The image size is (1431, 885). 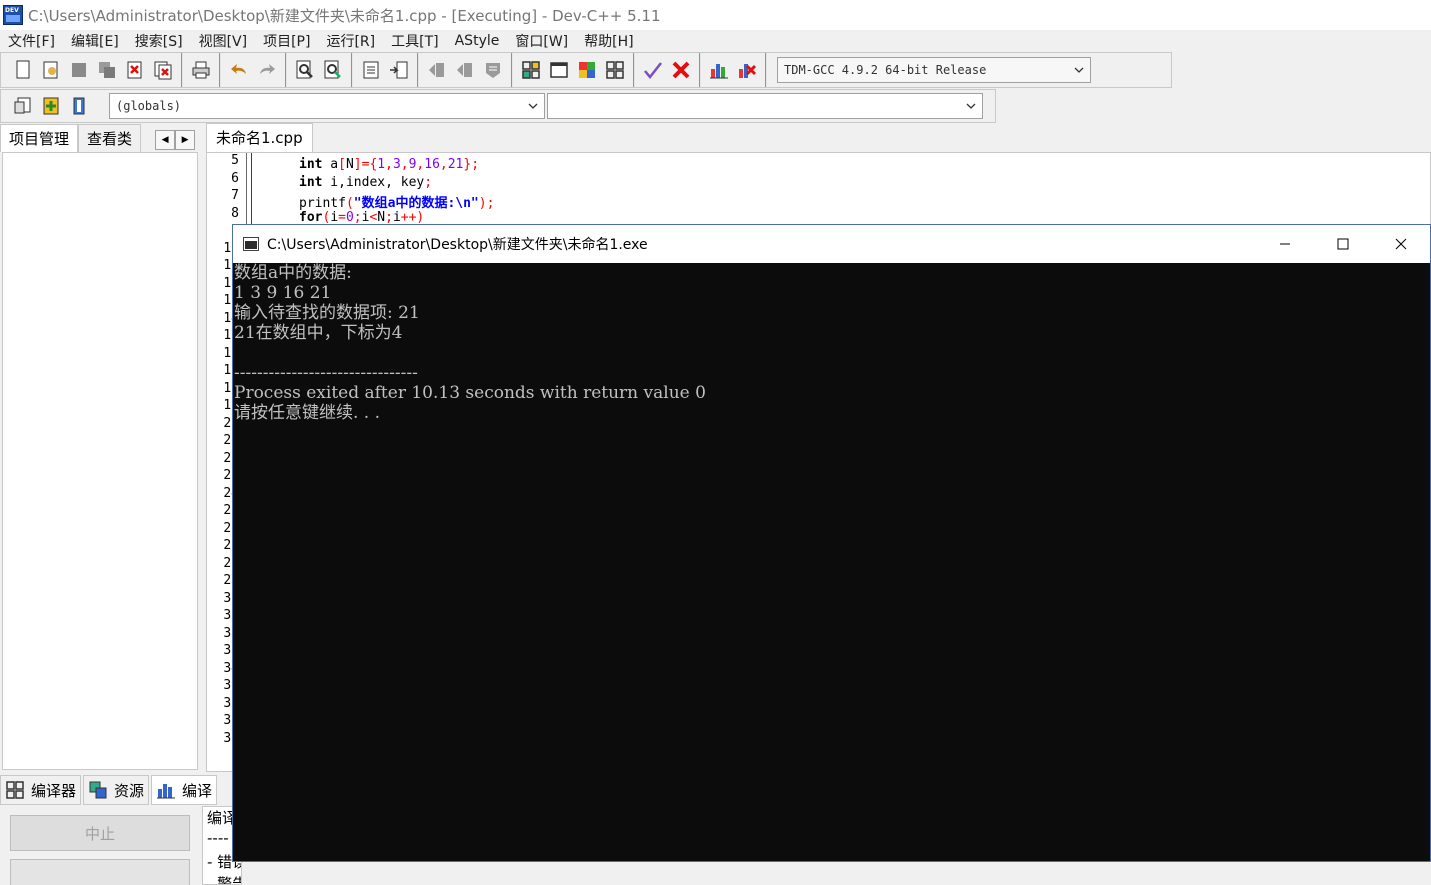 I want to click on tile-icon, so click(x=615, y=70).